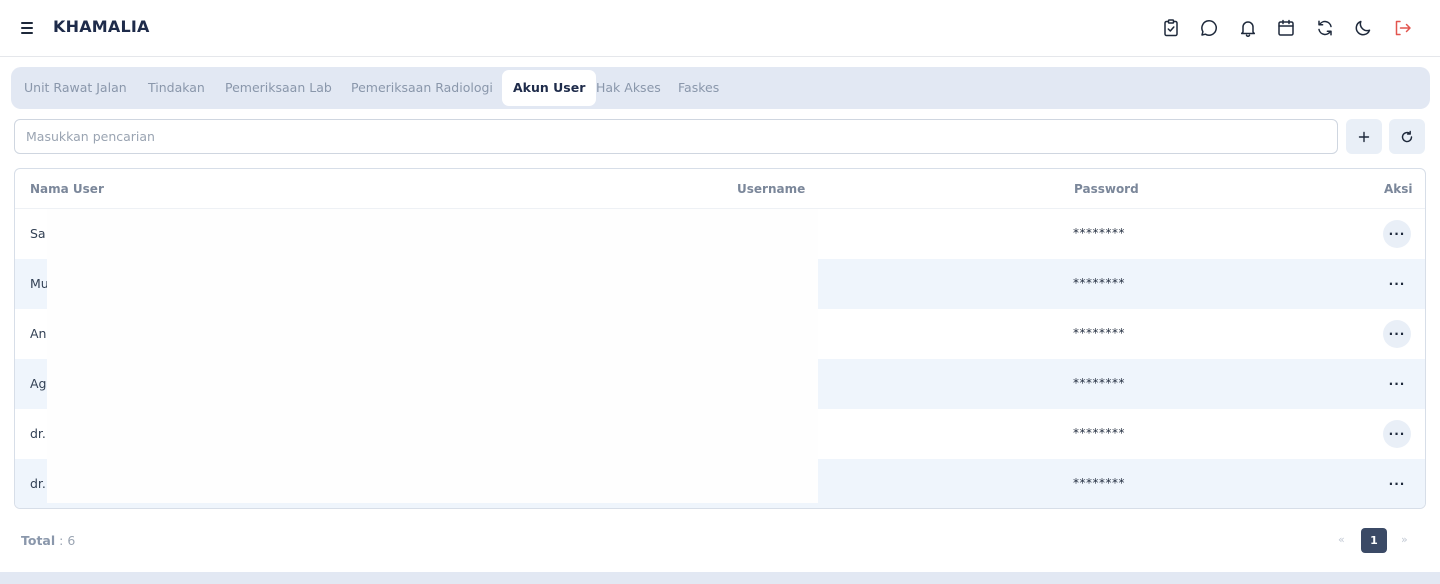 The image size is (1440, 584). What do you see at coordinates (1363, 28) in the screenshot?
I see `moon-icon` at bounding box center [1363, 28].